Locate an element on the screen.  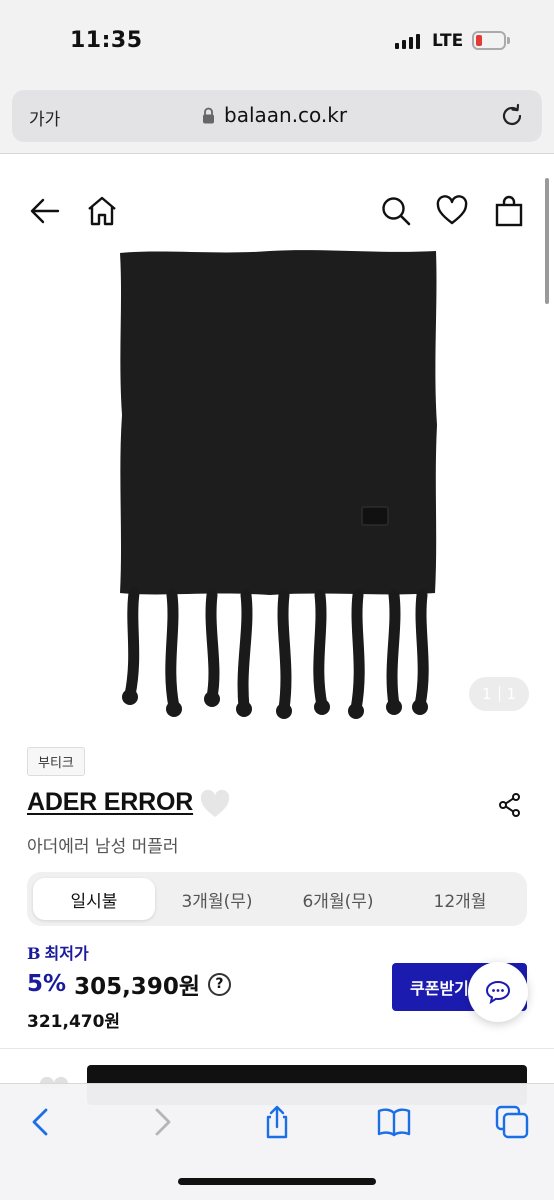
best-price-label: B 최저가 is located at coordinates (58, 952).